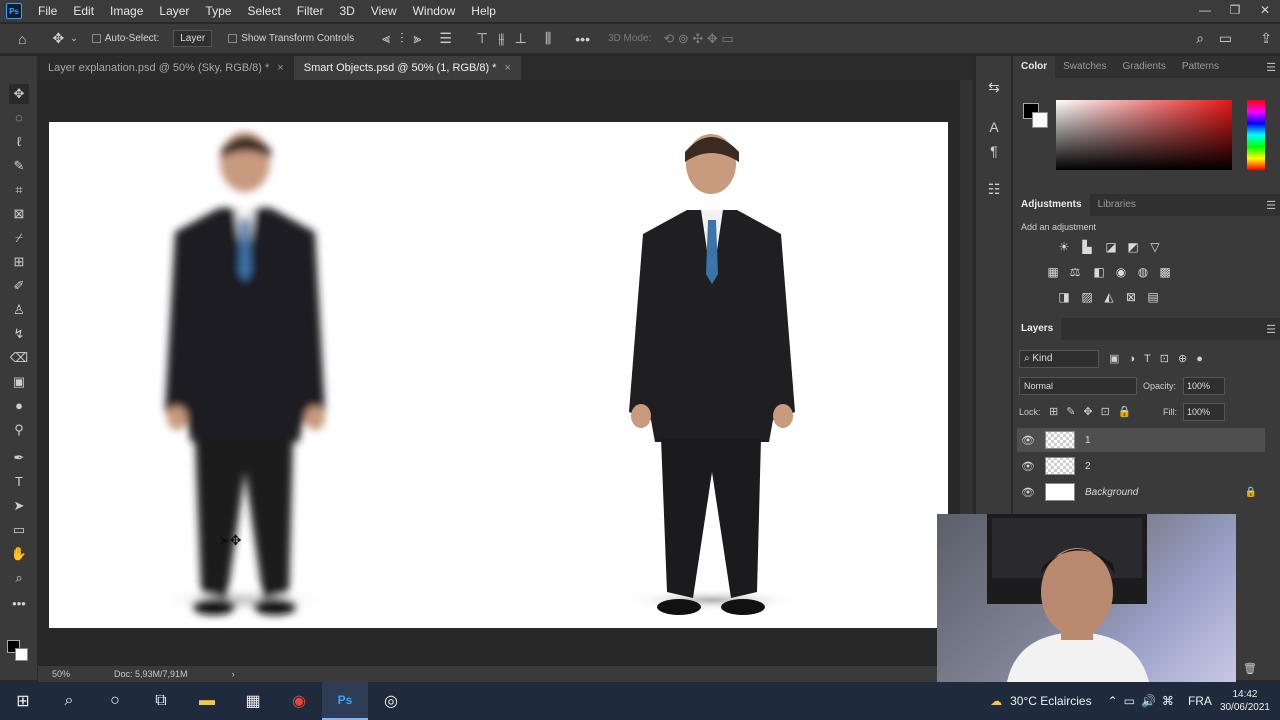 The height and width of the screenshot is (720, 1280). Describe the element at coordinates (1265, 11) in the screenshot. I see `close-icon: ✕` at that location.